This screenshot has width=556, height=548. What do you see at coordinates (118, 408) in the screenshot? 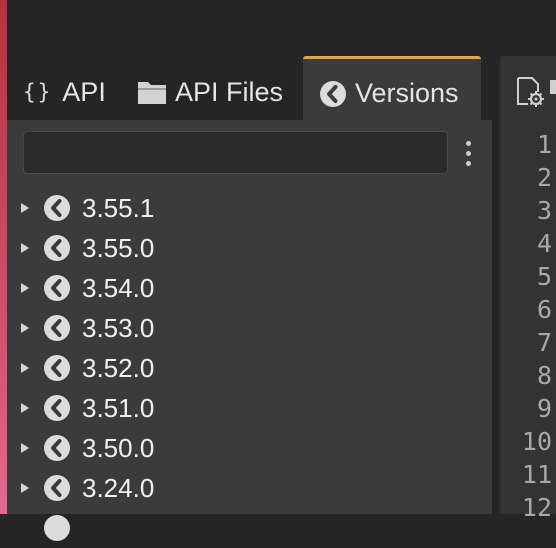
I see `version-label: 3.51.0` at bounding box center [118, 408].